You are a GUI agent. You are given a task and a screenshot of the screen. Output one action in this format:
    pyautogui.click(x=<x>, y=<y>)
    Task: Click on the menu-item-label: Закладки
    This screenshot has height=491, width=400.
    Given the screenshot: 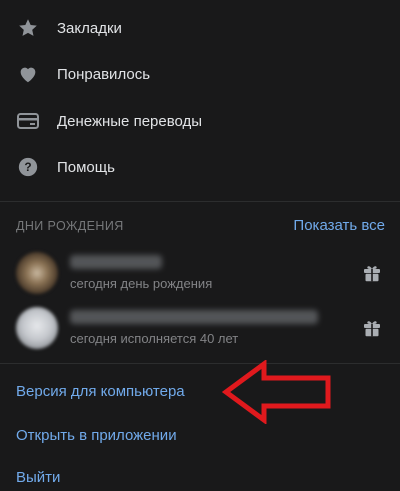 What is the action you would take?
    pyautogui.click(x=89, y=28)
    